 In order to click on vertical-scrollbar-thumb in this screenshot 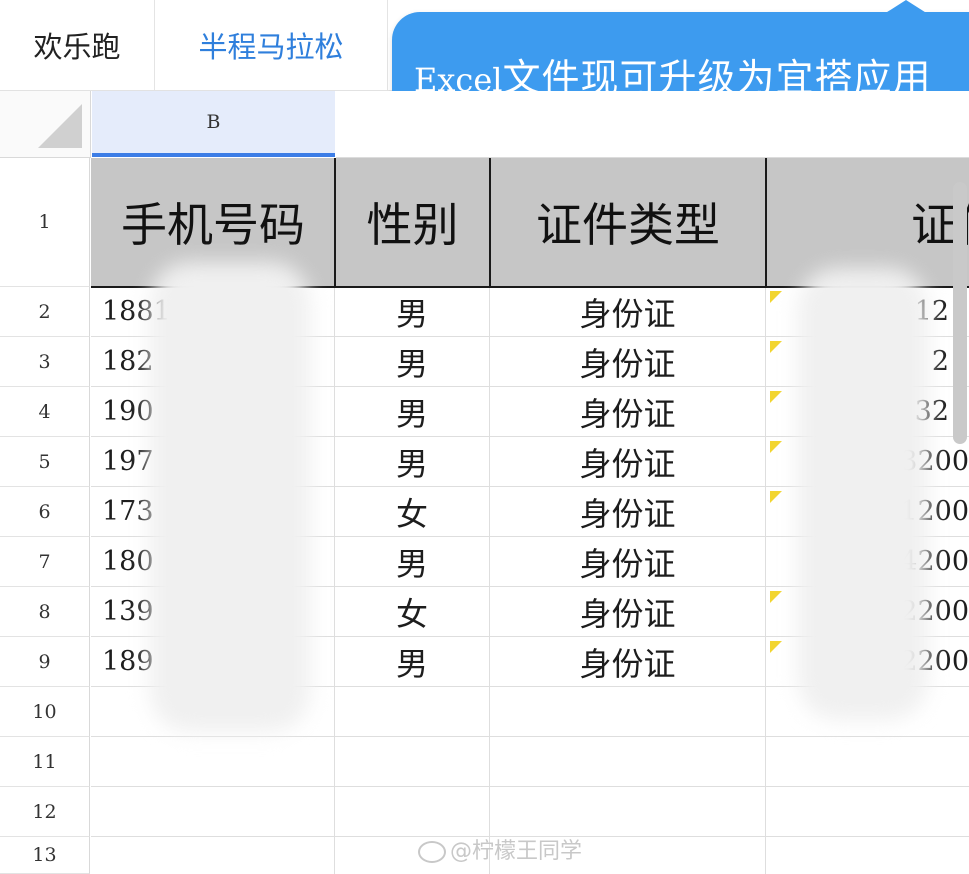, I will do `click(960, 313)`.